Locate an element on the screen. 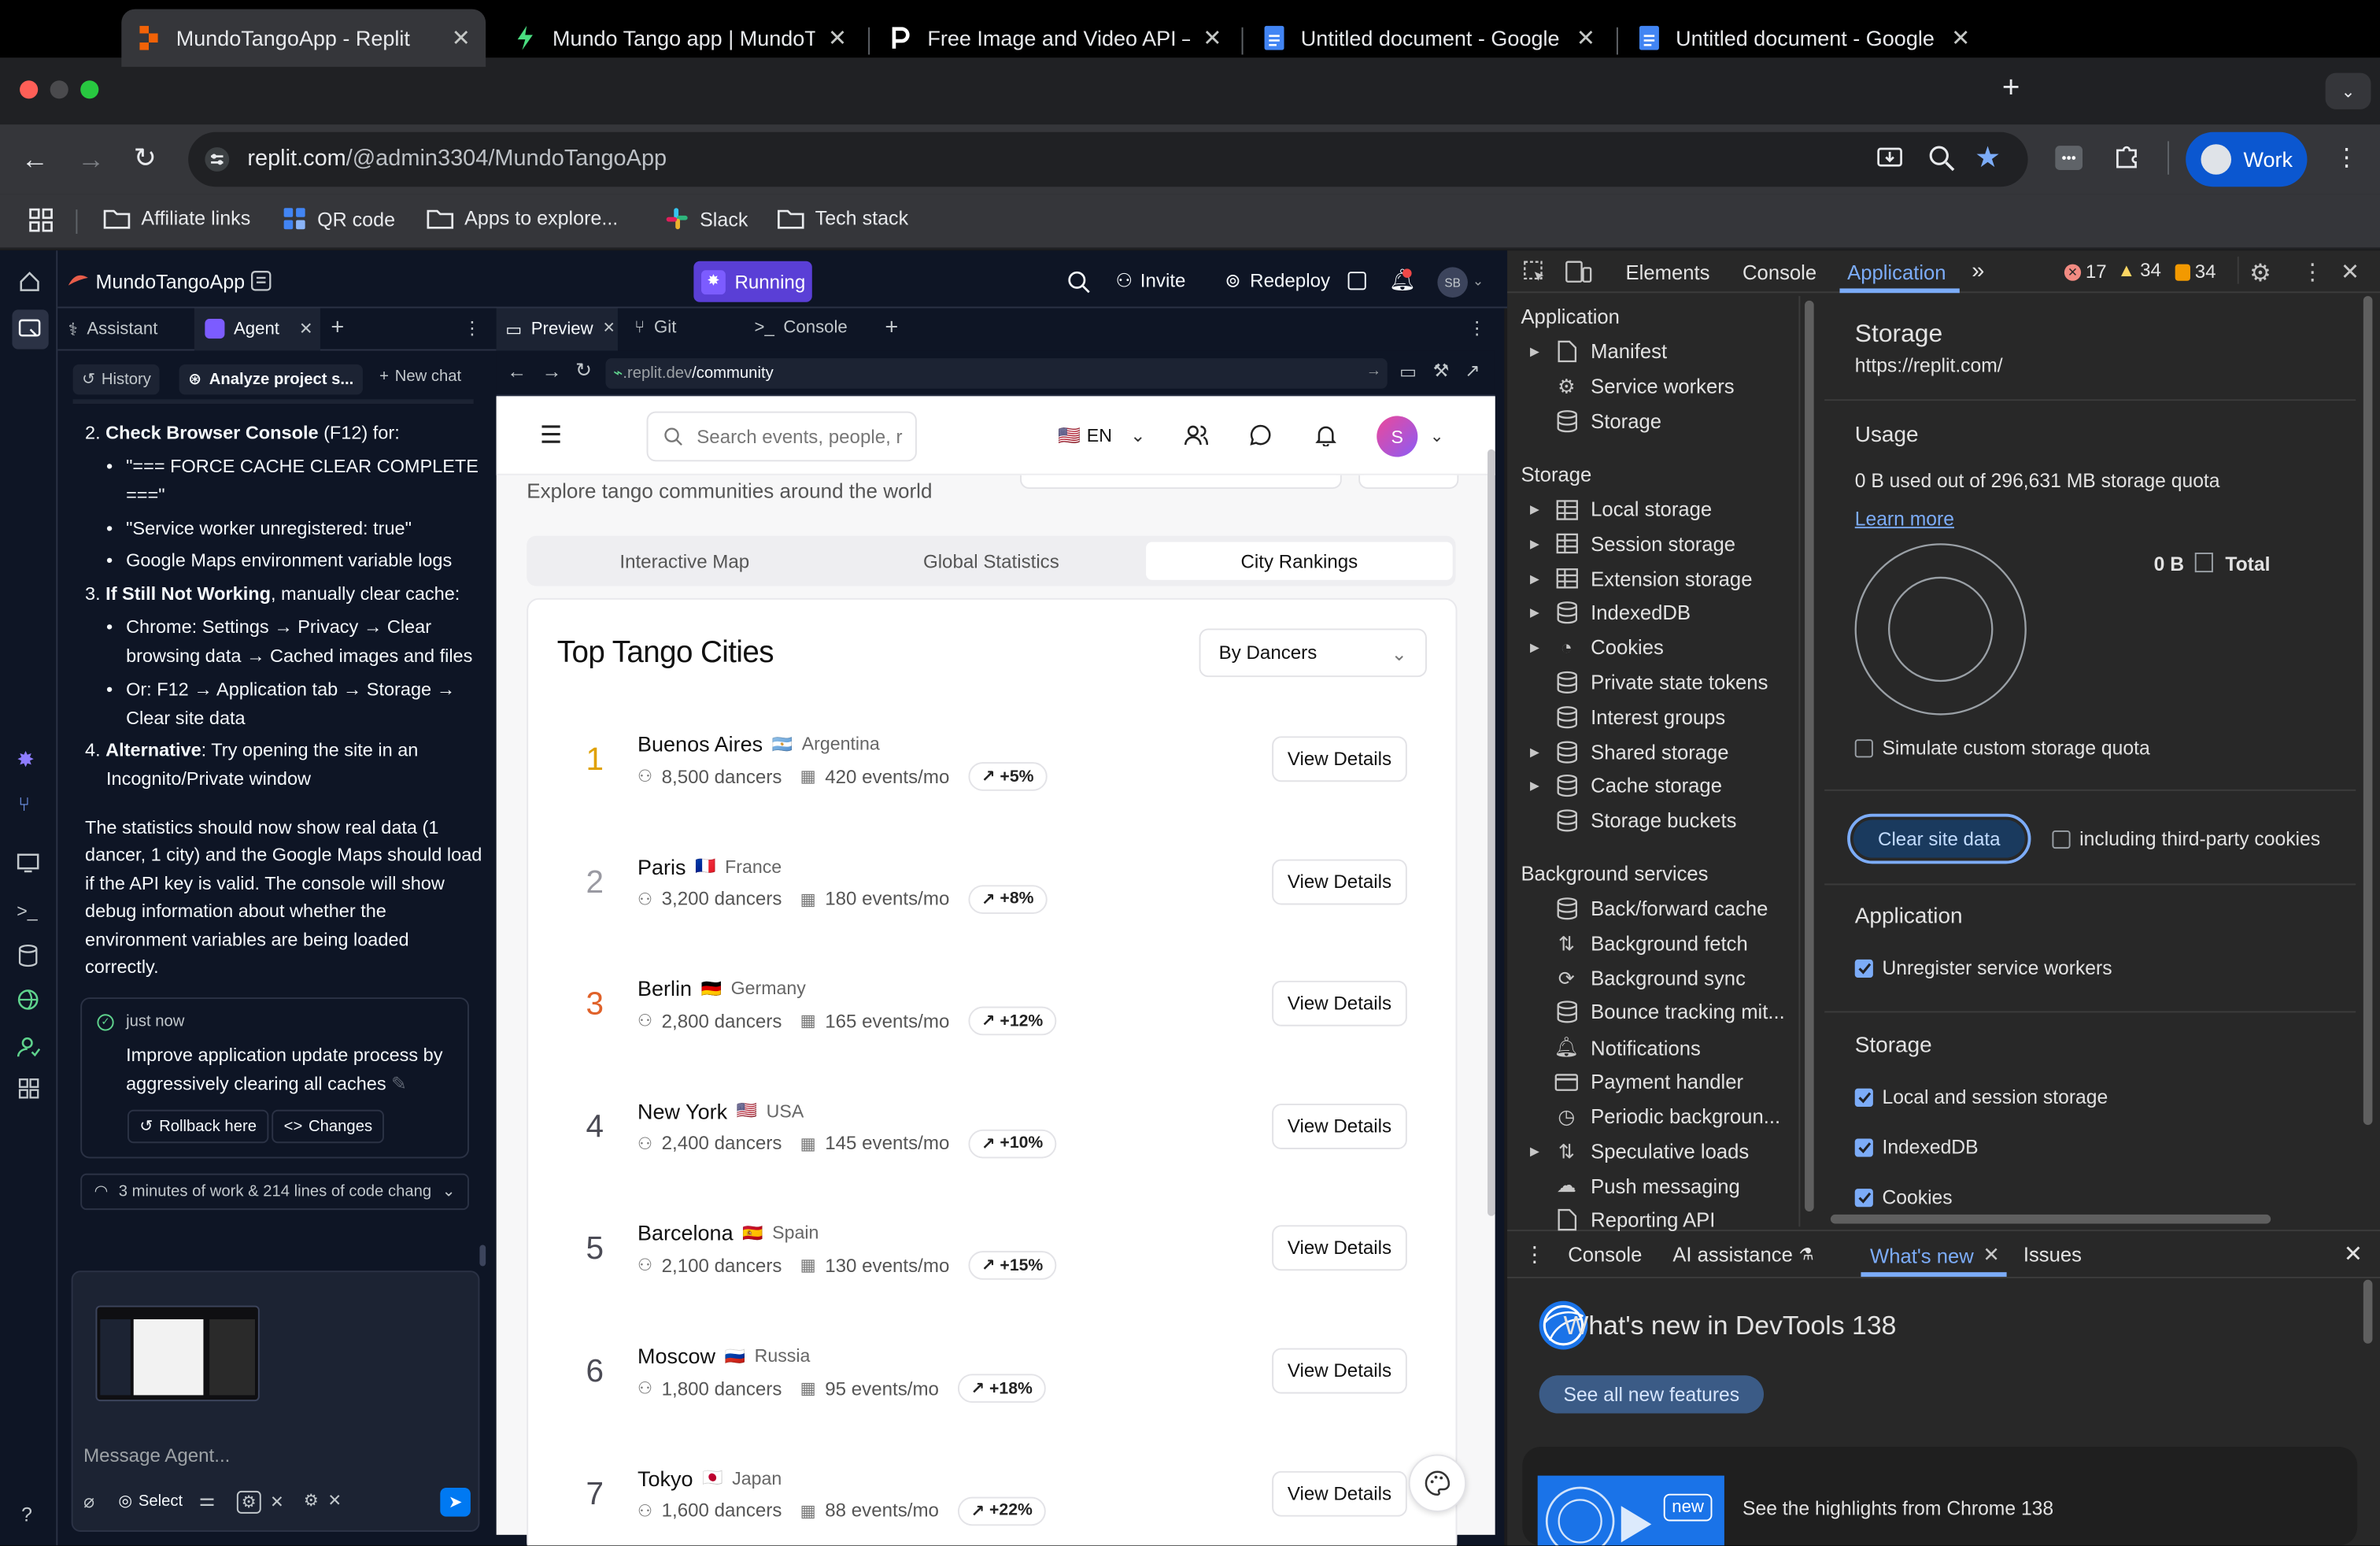 The height and width of the screenshot is (1546, 2380). project-name: MundoTangoApp is located at coordinates (171, 281).